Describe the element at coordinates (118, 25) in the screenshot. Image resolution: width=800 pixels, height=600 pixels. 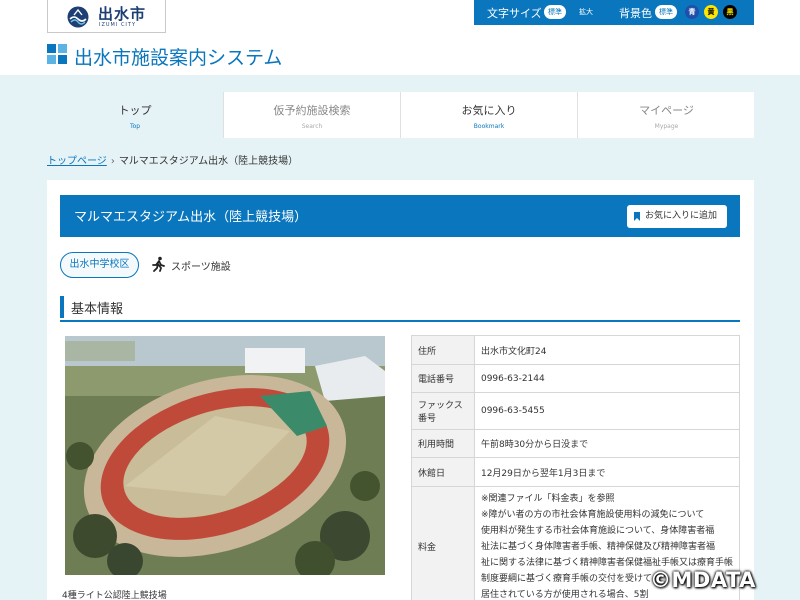
I see `logo-subtext: IZUMI CITY` at that location.